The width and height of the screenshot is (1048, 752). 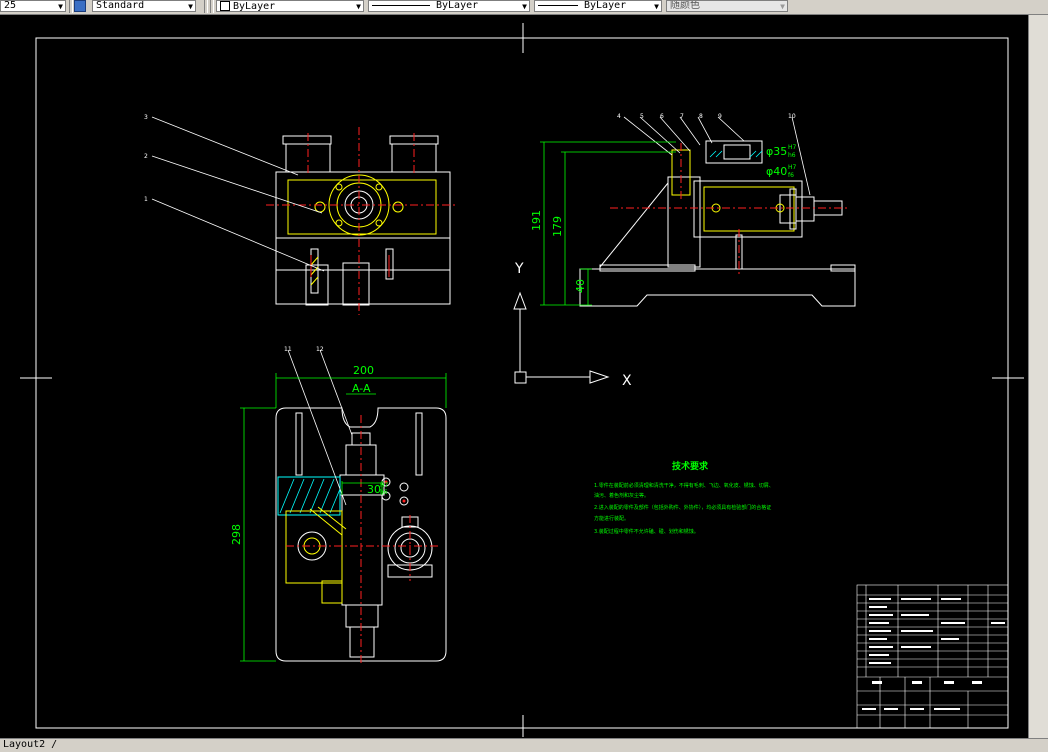 I want to click on dim-298: 298, so click(x=236, y=534).